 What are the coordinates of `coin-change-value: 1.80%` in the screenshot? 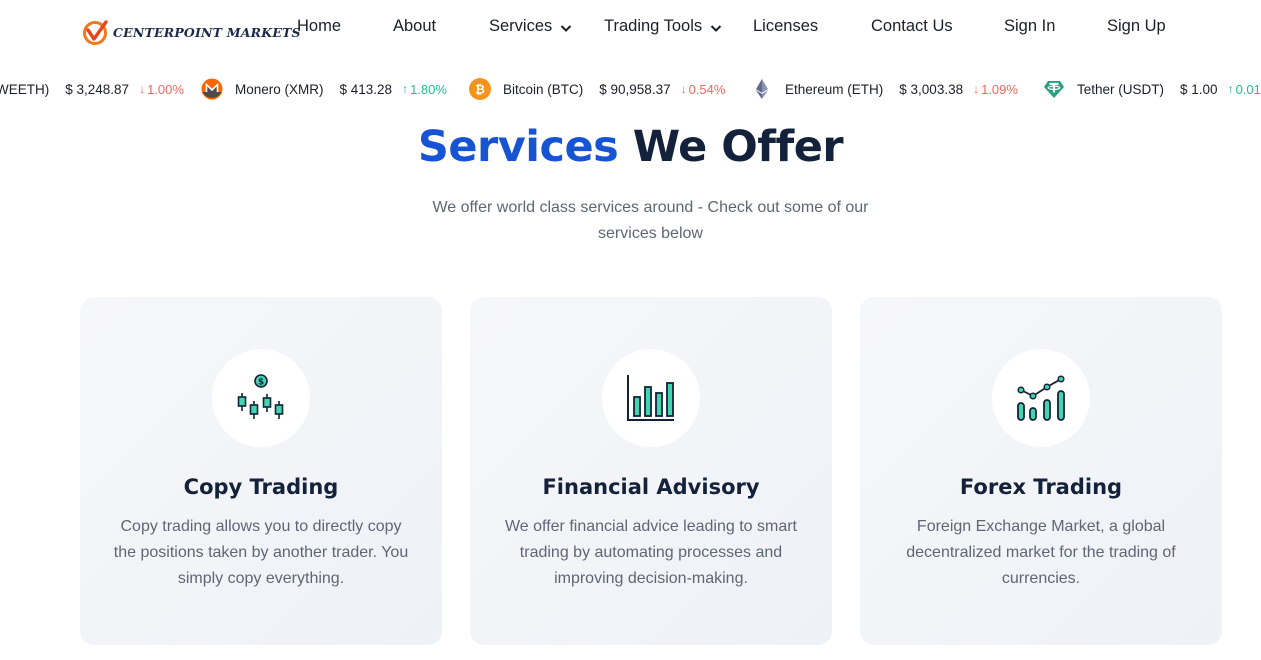 It's located at (428, 89).